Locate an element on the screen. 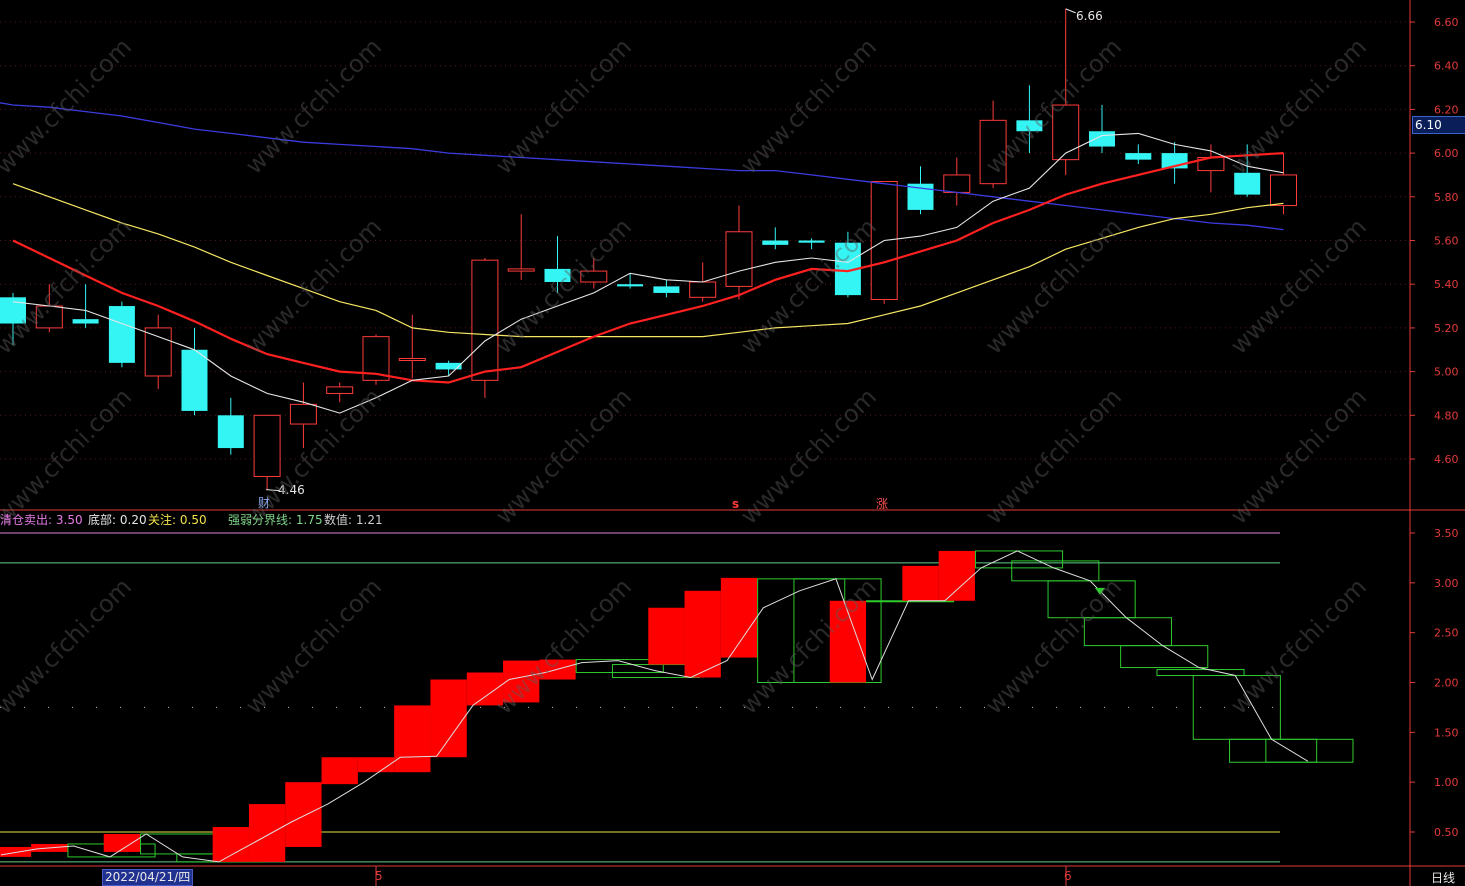 This screenshot has width=1465, height=886. indicator-tick-label: 3.00 is located at coordinates (1446, 583).